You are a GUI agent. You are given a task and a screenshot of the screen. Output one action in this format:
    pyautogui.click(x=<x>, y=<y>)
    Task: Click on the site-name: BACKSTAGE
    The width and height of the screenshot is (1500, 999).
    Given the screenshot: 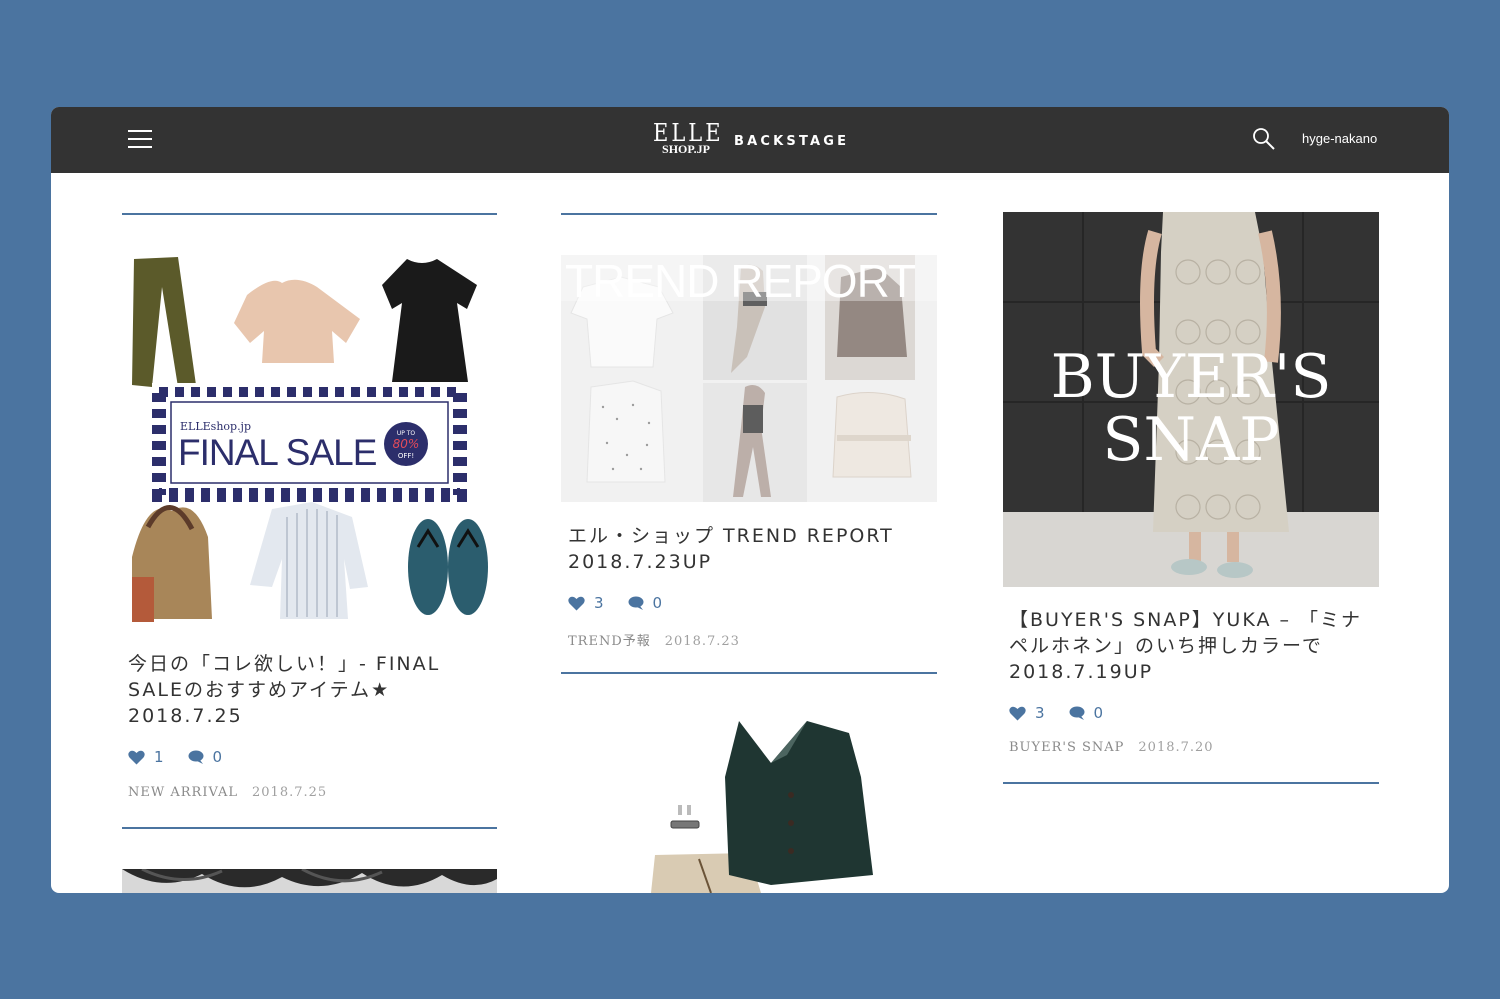 What is the action you would take?
    pyautogui.click(x=792, y=141)
    